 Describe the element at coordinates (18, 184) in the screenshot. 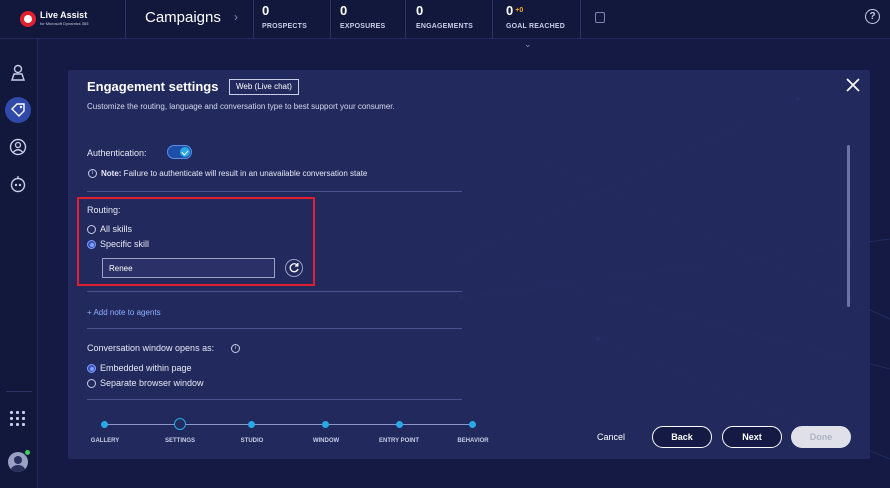

I see `robot-icon` at that location.